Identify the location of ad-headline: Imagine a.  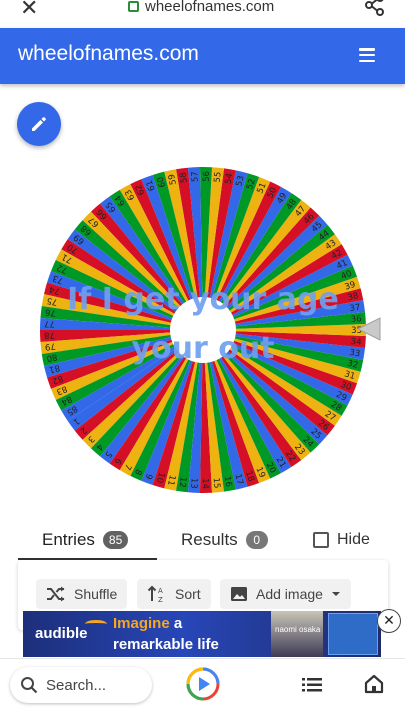
(148, 623).